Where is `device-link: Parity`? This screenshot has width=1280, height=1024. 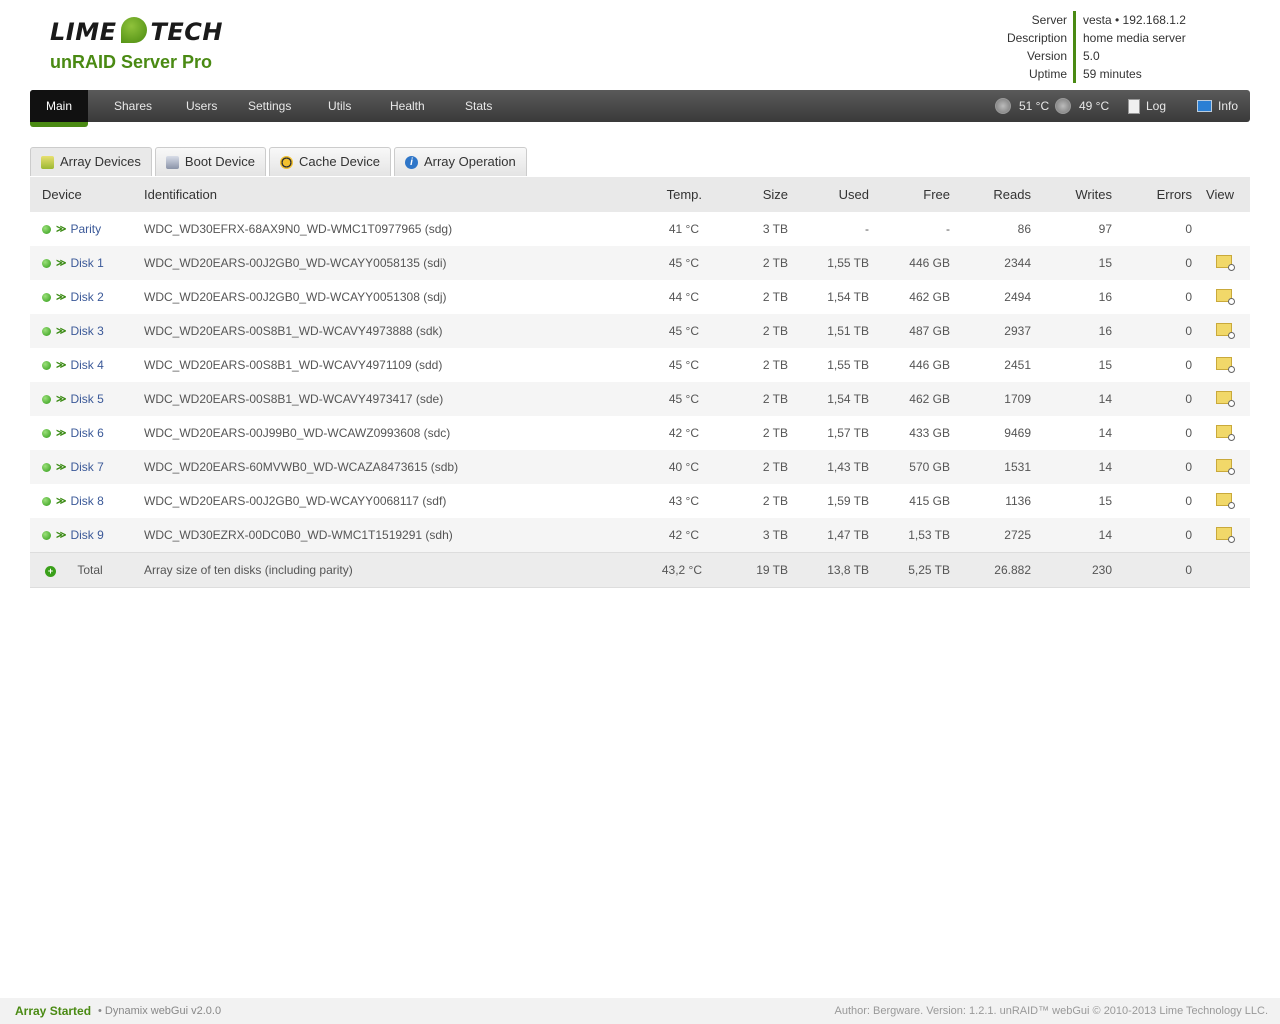 device-link: Parity is located at coordinates (85, 229).